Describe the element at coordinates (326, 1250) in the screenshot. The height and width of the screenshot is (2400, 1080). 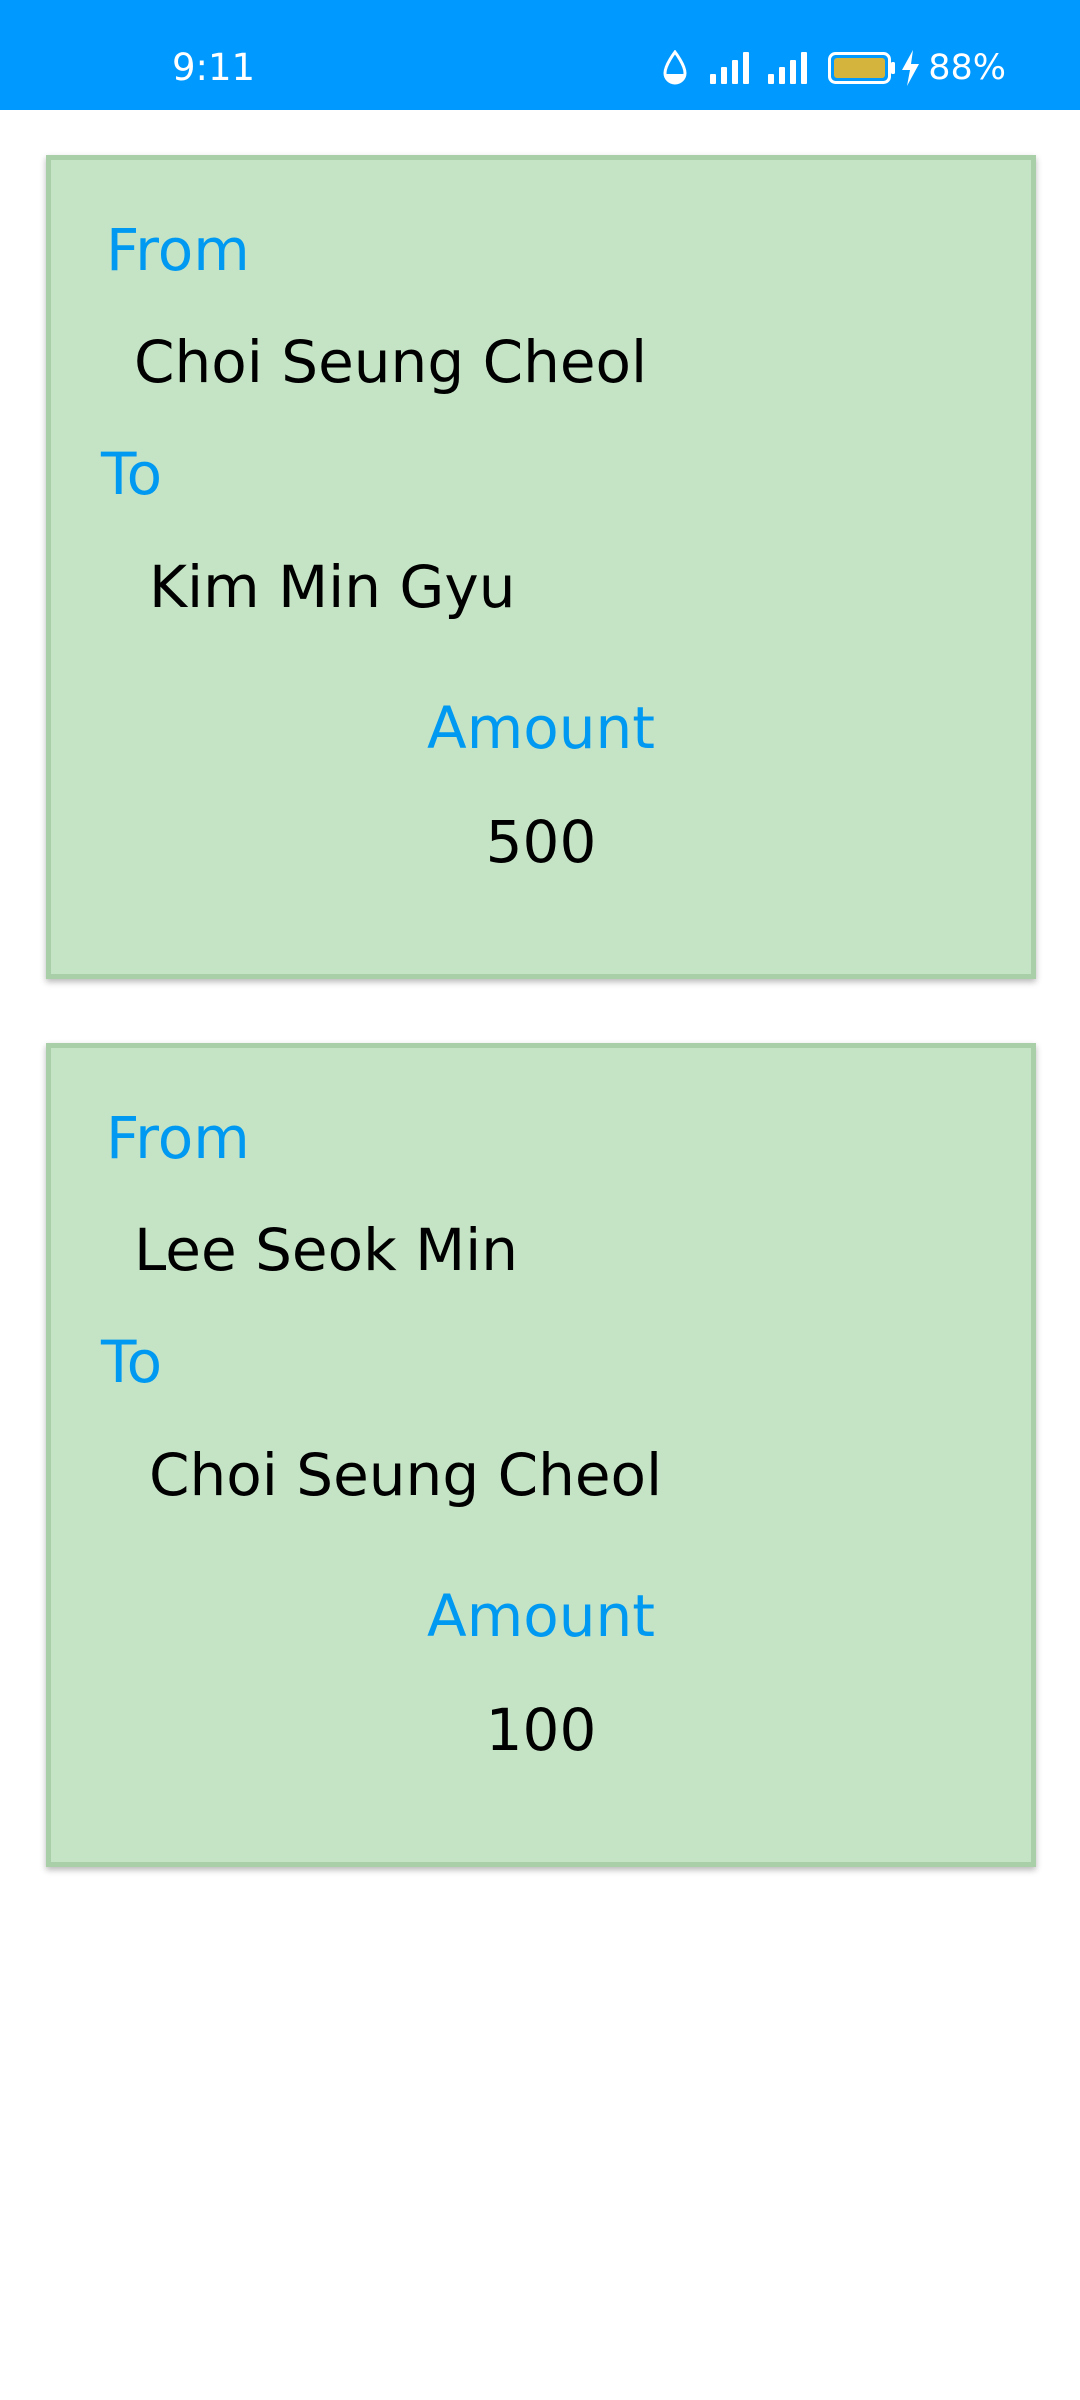
I see `from-value: Lee Seok Min` at that location.